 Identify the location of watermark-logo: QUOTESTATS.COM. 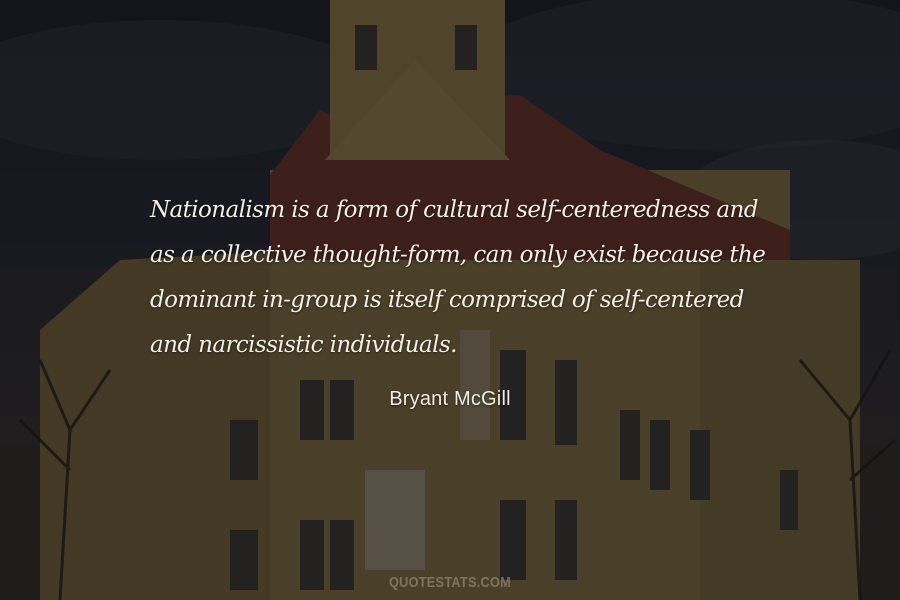
(450, 582).